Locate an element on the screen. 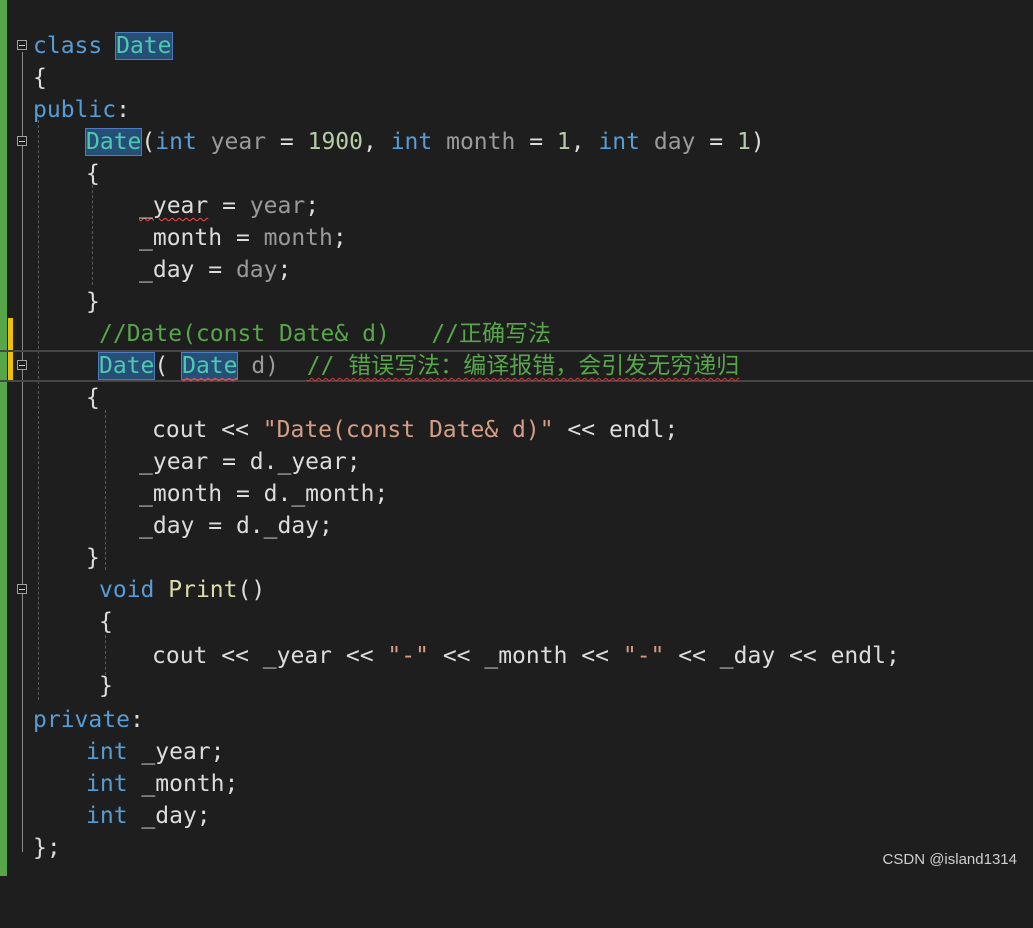 The image size is (1033, 928). function-name: Print is located at coordinates (203, 590).